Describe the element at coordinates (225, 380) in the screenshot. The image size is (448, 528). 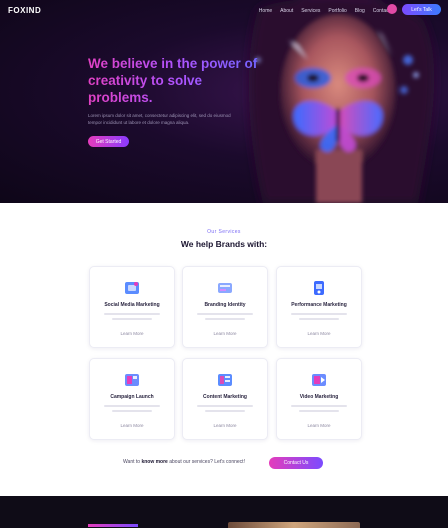
I see `content-icon` at that location.